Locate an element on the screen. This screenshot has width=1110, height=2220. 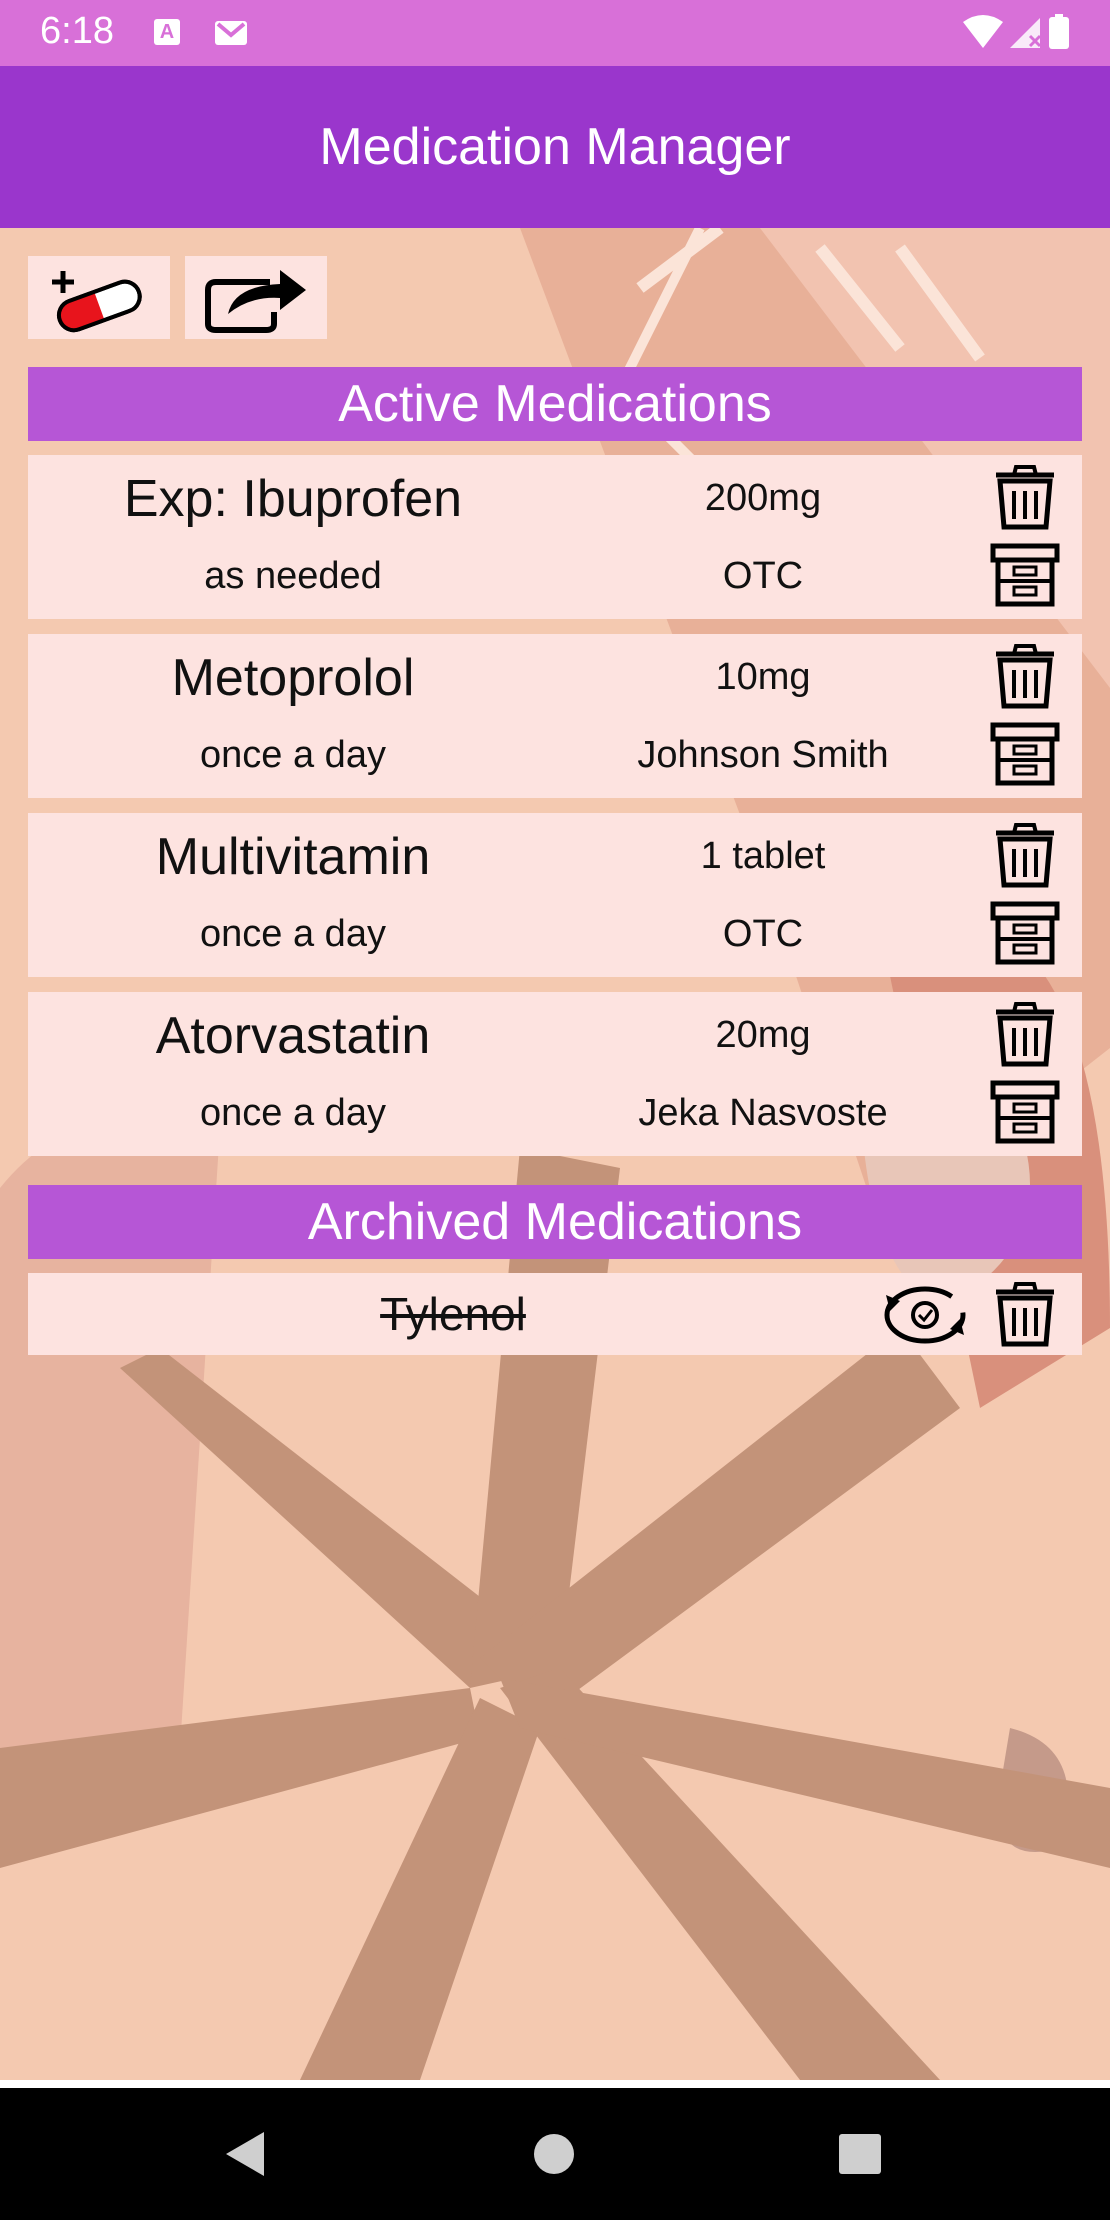
recent-apps-icon is located at coordinates (860, 2154).